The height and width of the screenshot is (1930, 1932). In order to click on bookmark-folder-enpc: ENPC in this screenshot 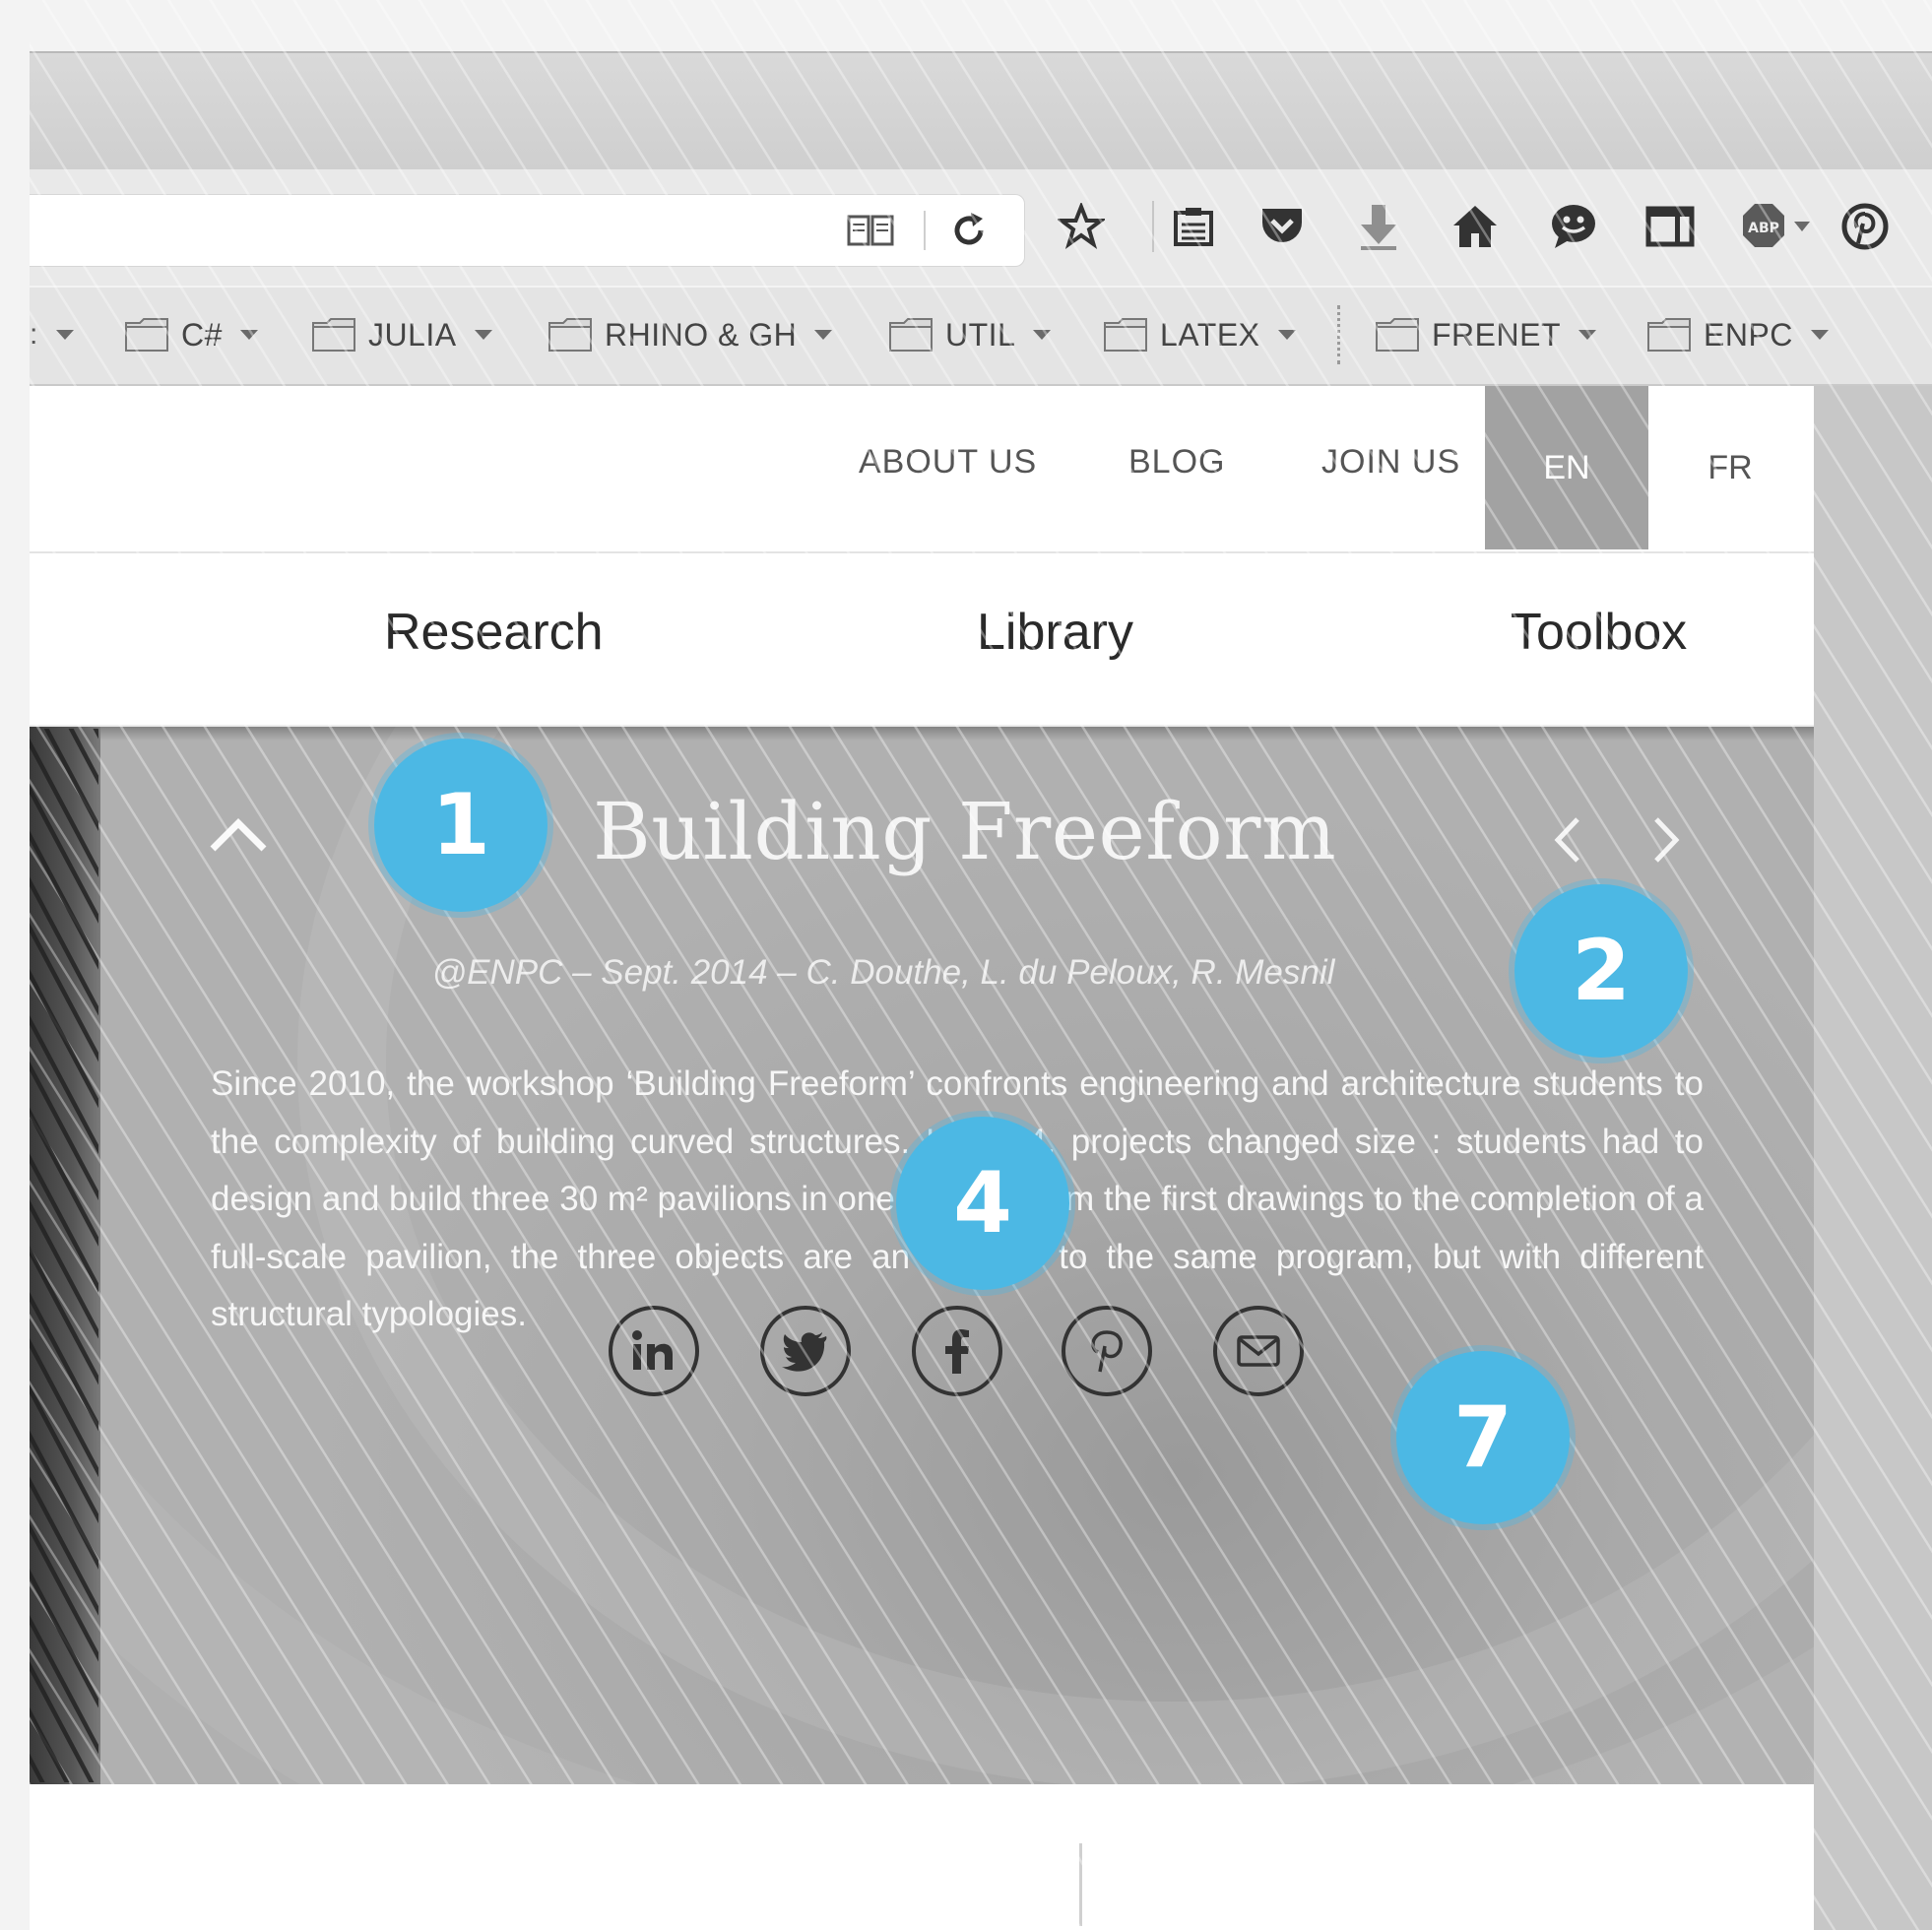, I will do `click(1737, 335)`.